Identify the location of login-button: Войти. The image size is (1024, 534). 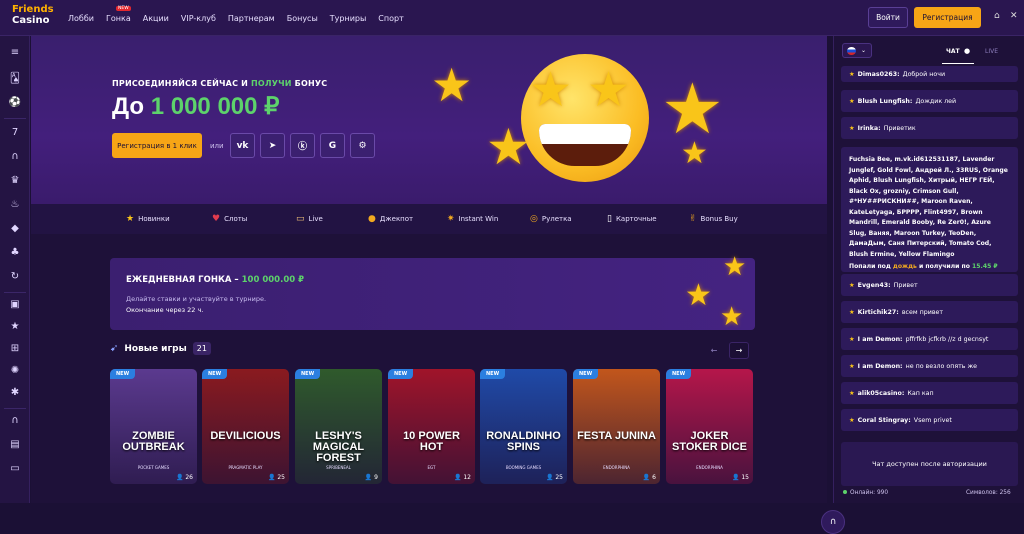
(888, 17).